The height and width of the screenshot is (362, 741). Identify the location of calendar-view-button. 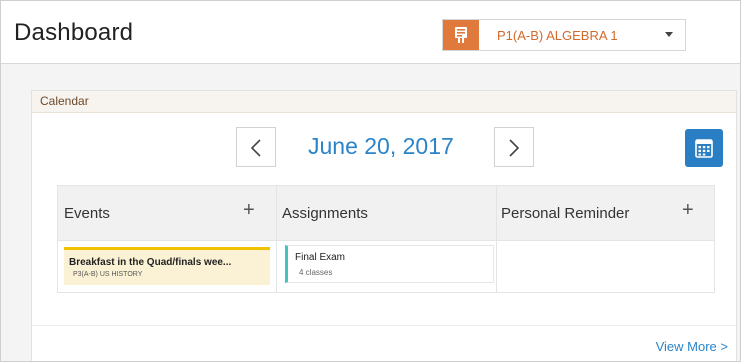
(704, 148).